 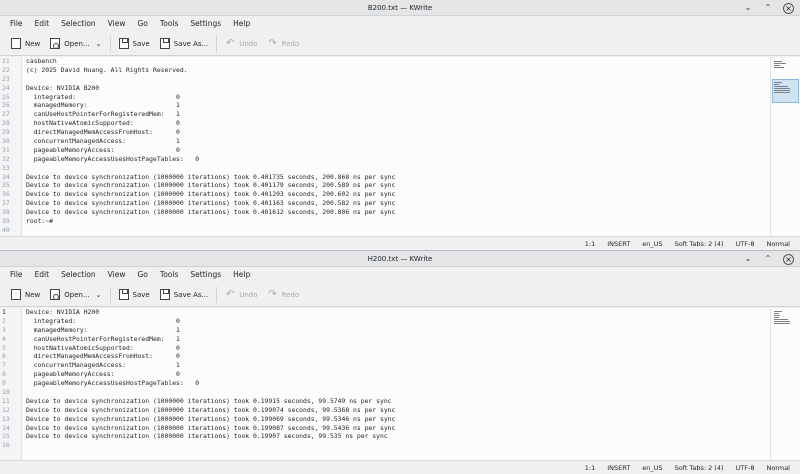 I want to click on text-line: directManagedMemAccessFromHost: 0, so click(x=103, y=132).